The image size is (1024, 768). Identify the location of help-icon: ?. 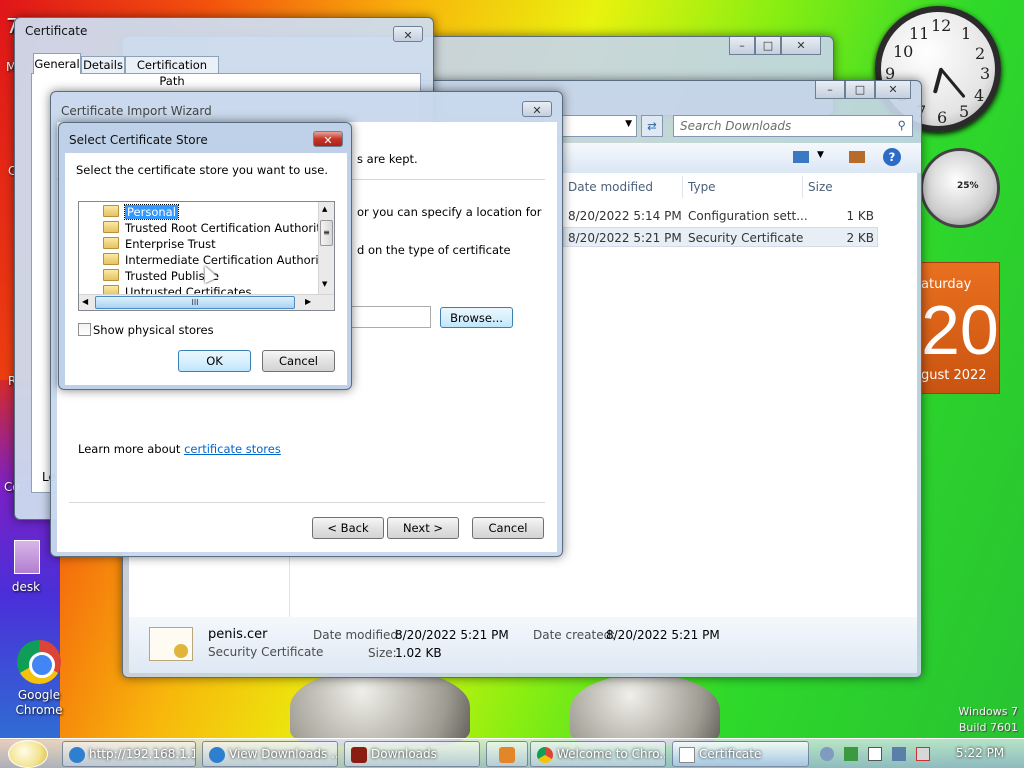
(892, 157).